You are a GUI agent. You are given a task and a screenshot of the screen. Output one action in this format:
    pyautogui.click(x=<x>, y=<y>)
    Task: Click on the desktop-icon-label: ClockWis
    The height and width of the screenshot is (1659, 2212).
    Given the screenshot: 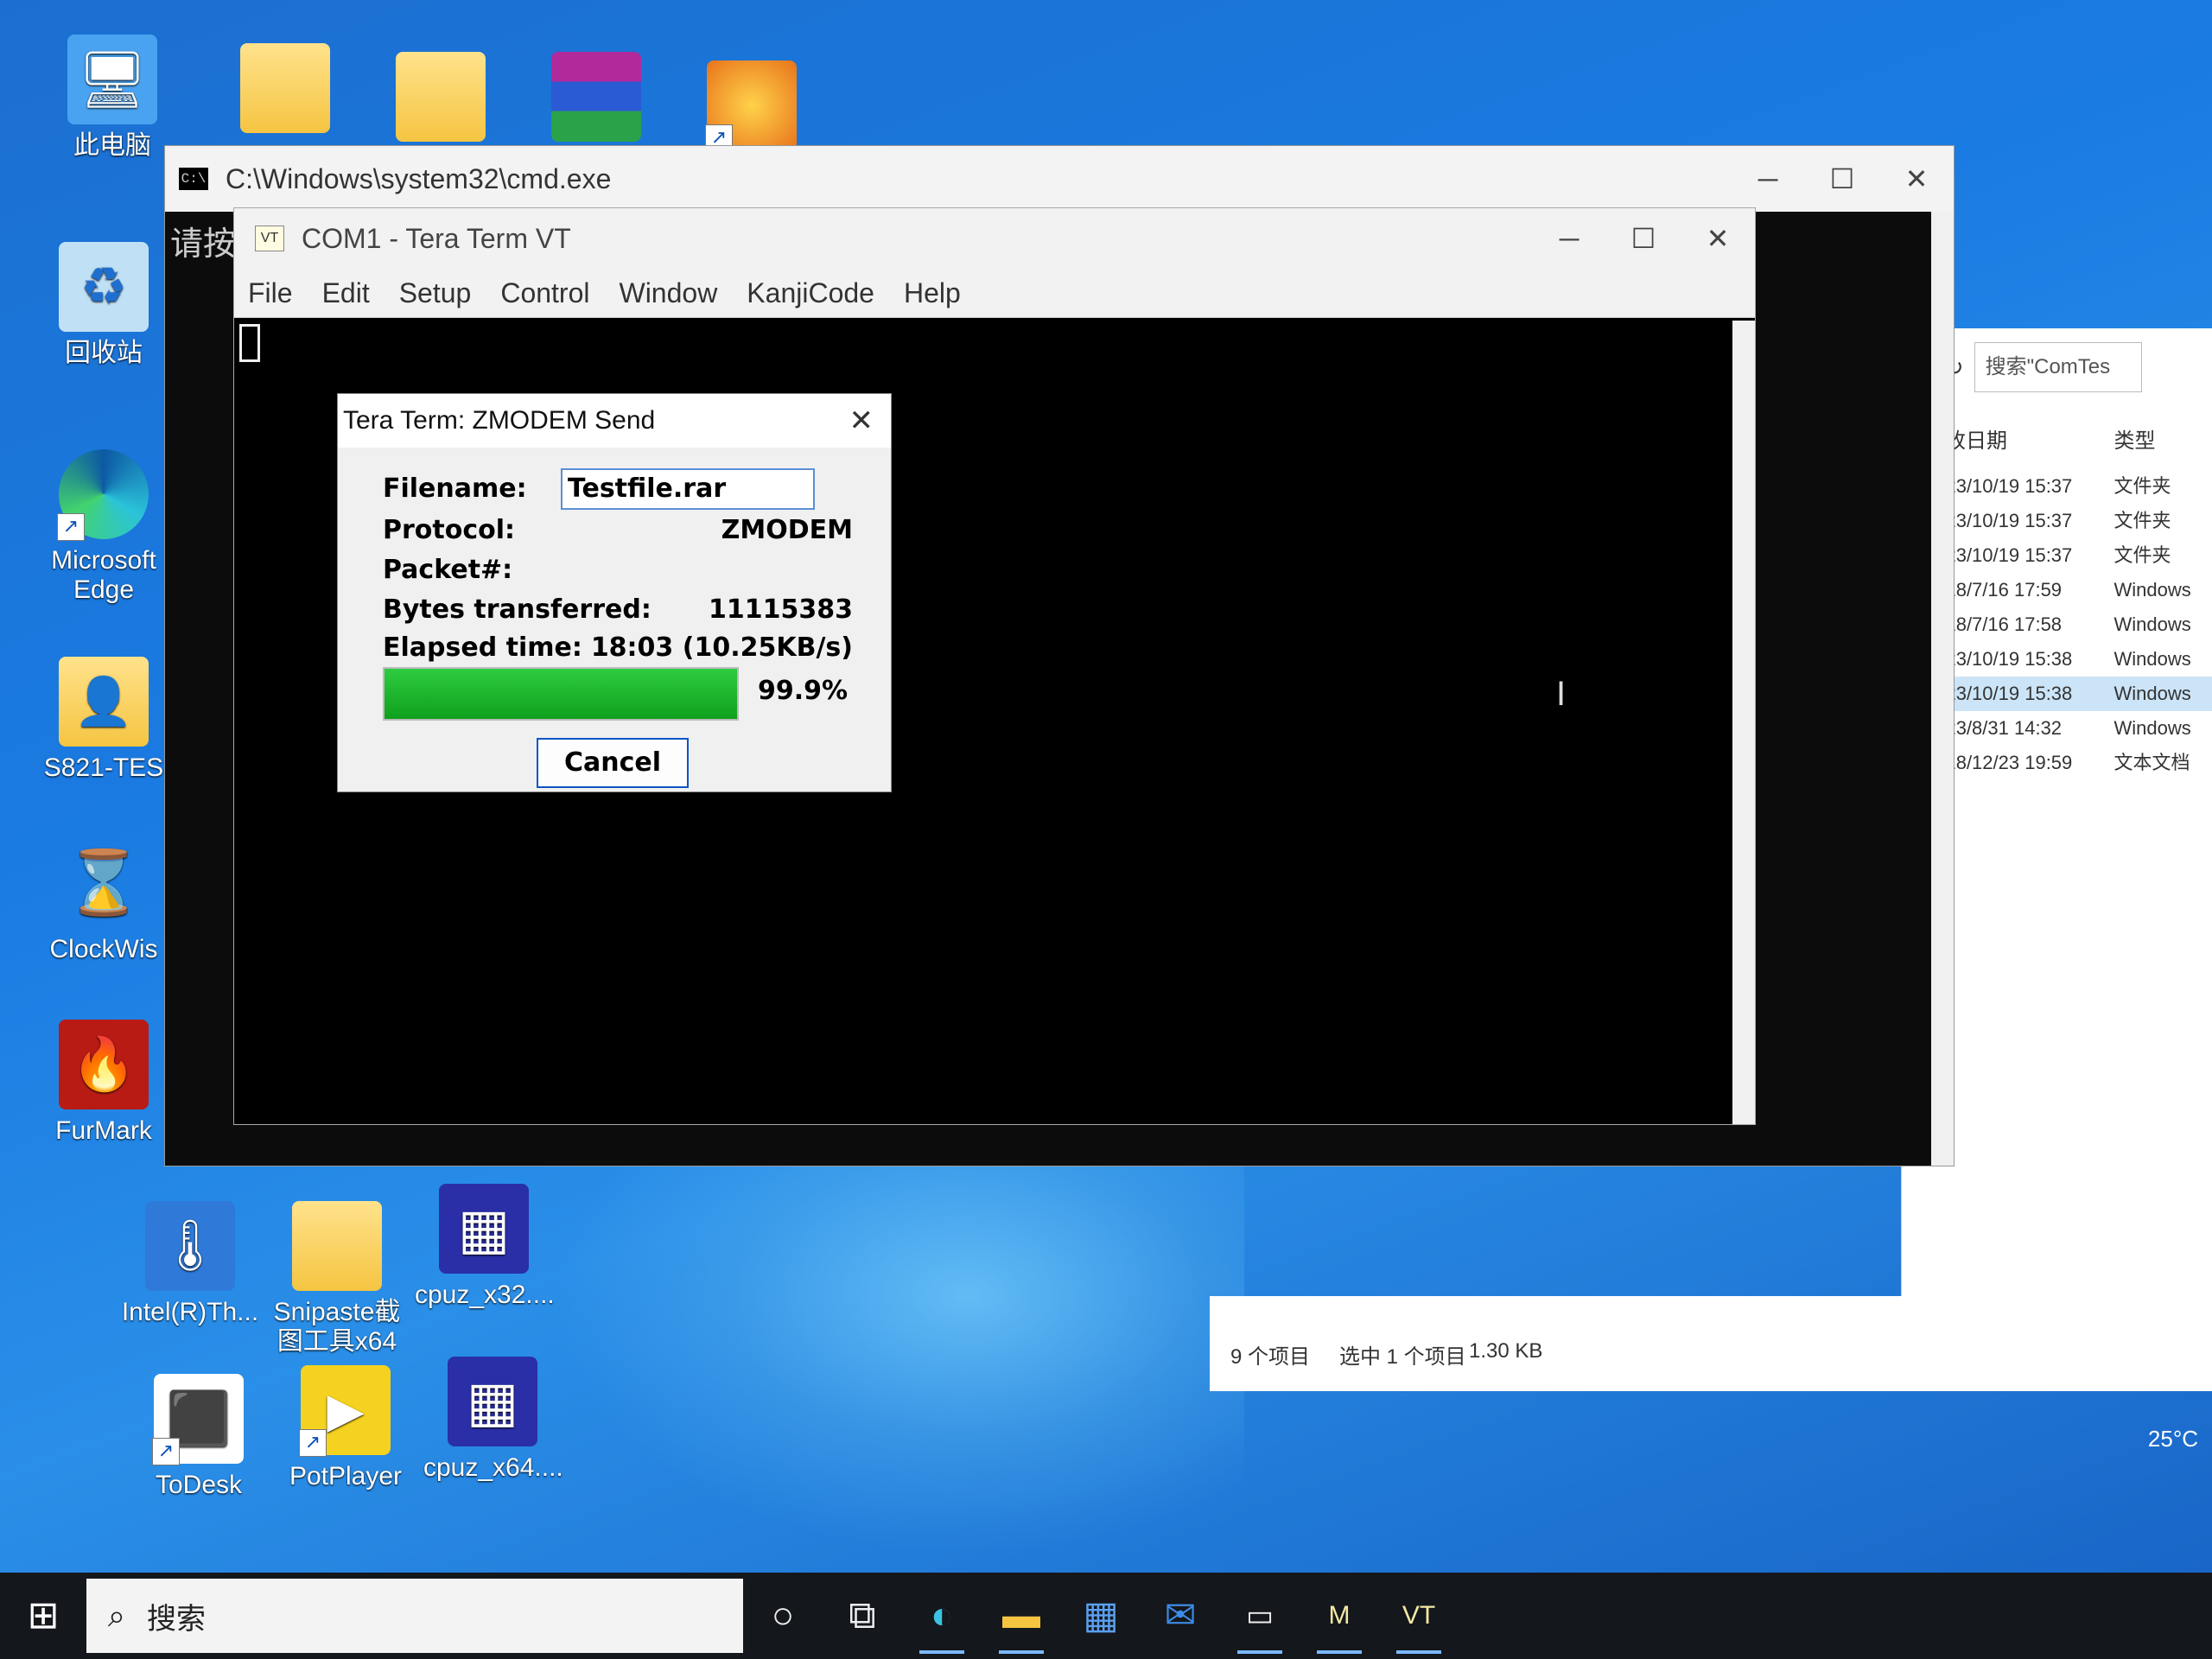 What is the action you would take?
    pyautogui.click(x=103, y=949)
    